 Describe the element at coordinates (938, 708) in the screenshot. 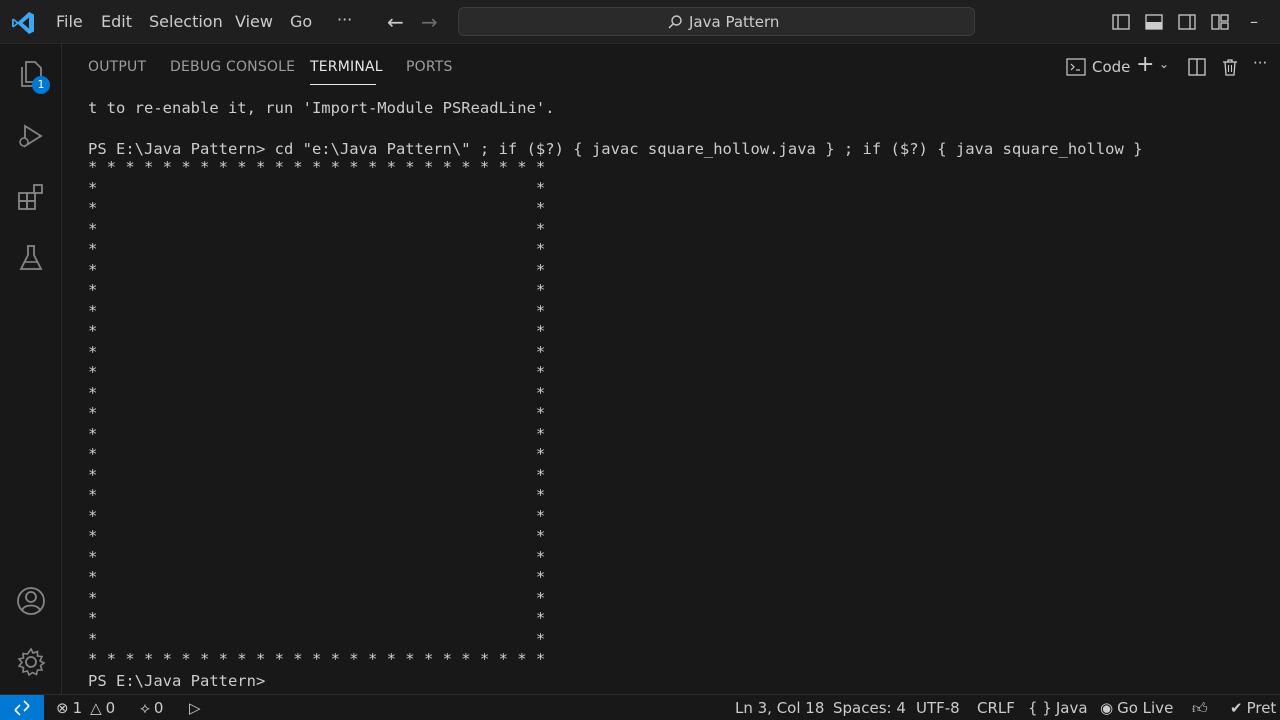

I see `encoding: UTF-8` at that location.